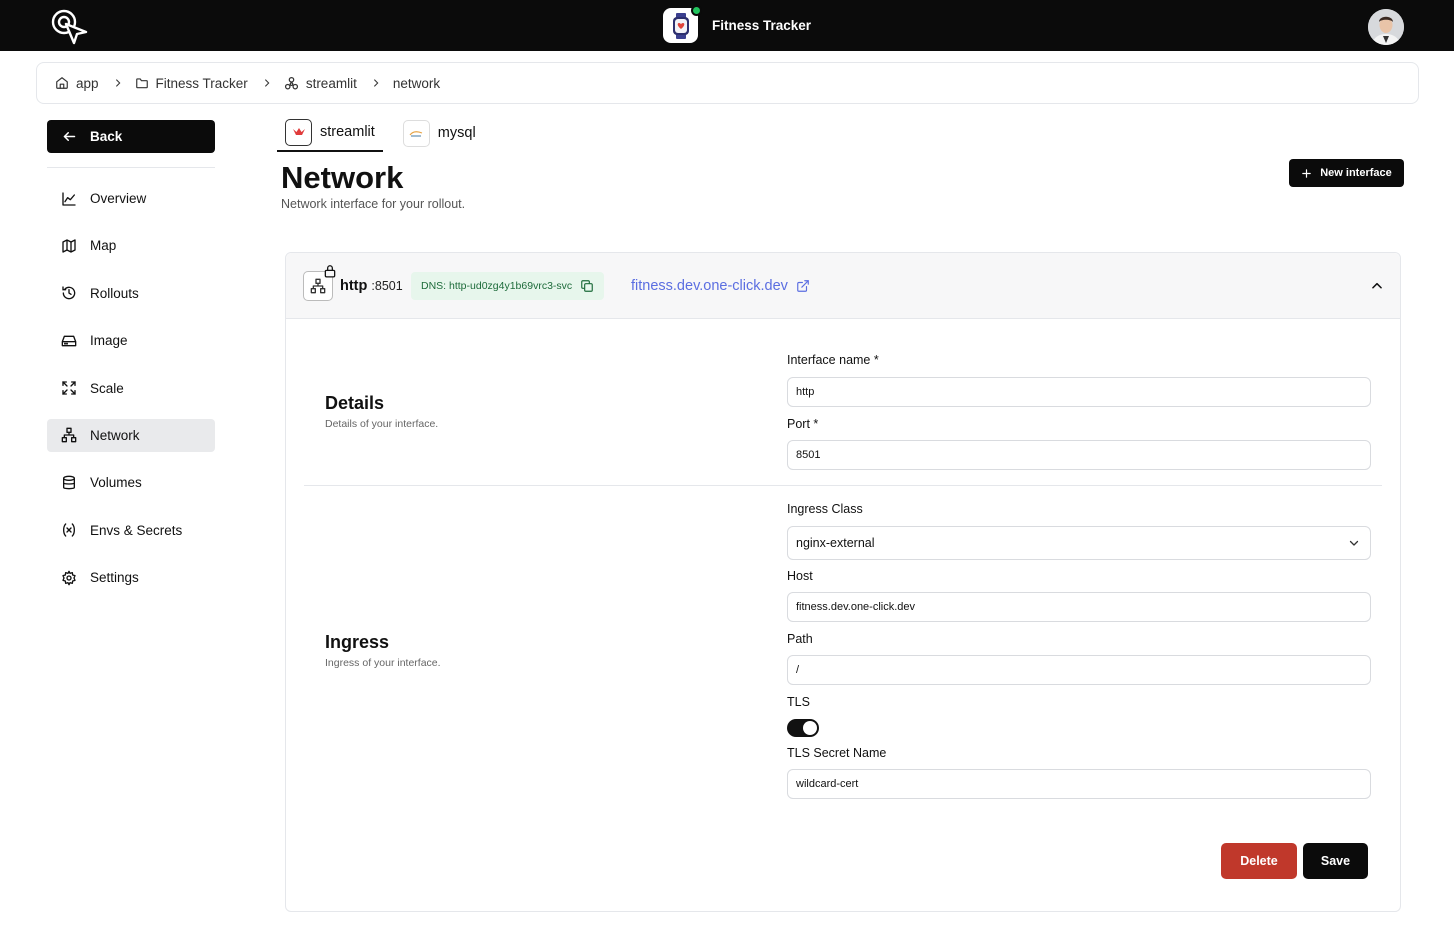 The width and height of the screenshot is (1454, 951). What do you see at coordinates (835, 543) in the screenshot?
I see `ingress-class-value: nginx-external` at bounding box center [835, 543].